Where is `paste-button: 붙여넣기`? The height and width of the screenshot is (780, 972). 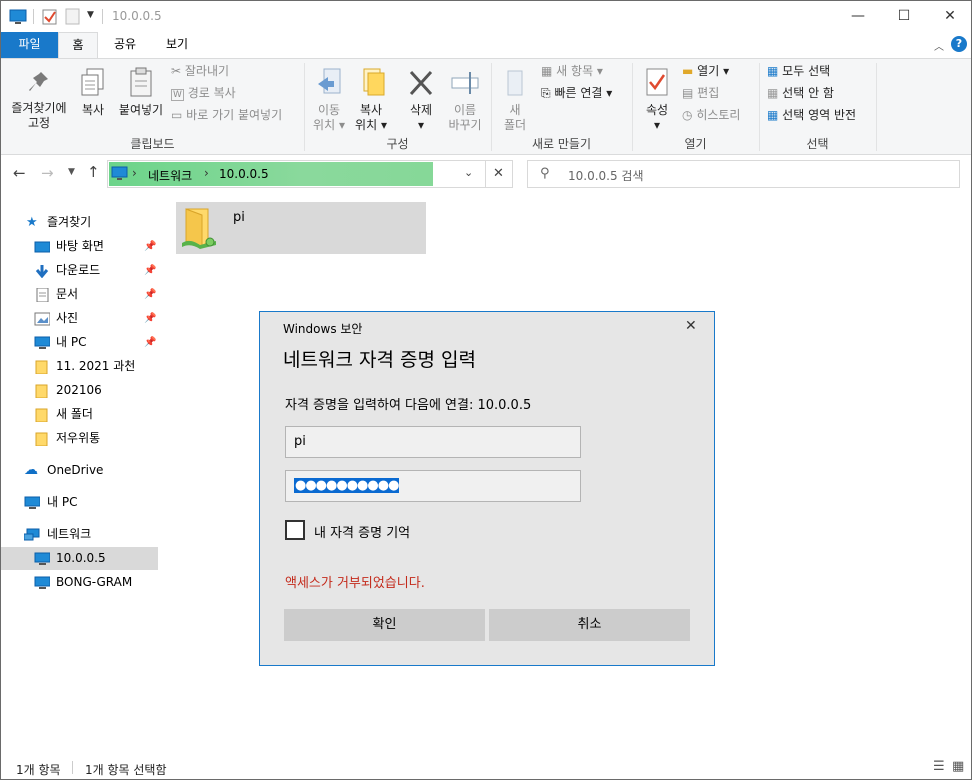 paste-button: 붙여넣기 is located at coordinates (141, 92).